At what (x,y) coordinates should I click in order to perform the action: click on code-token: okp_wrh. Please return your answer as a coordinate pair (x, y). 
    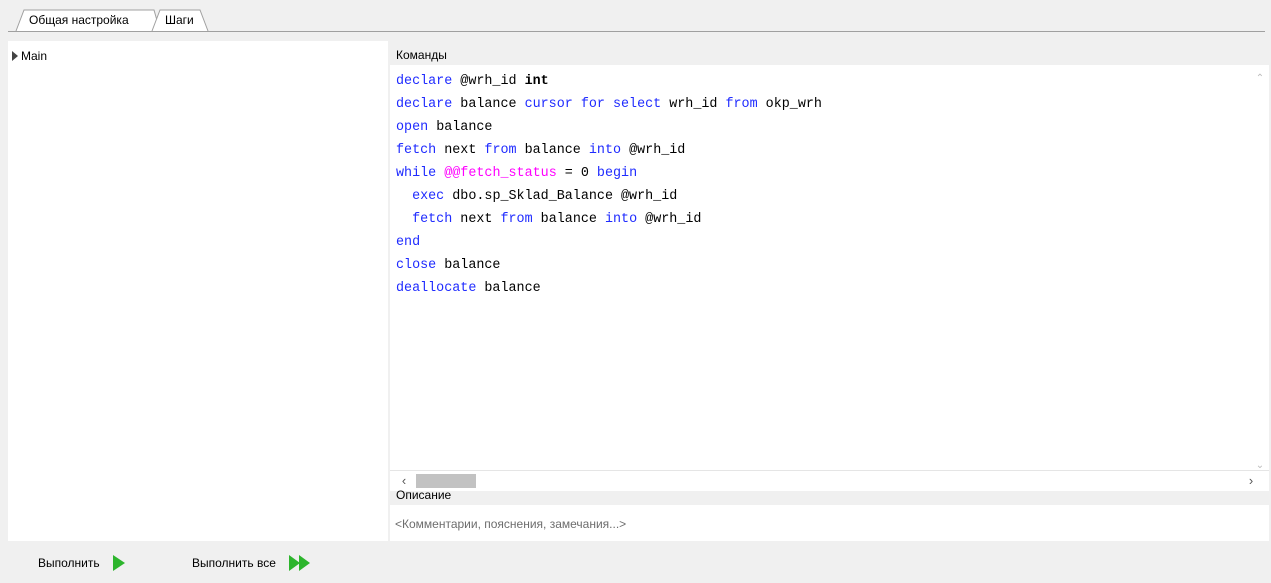
    Looking at the image, I should click on (789, 104).